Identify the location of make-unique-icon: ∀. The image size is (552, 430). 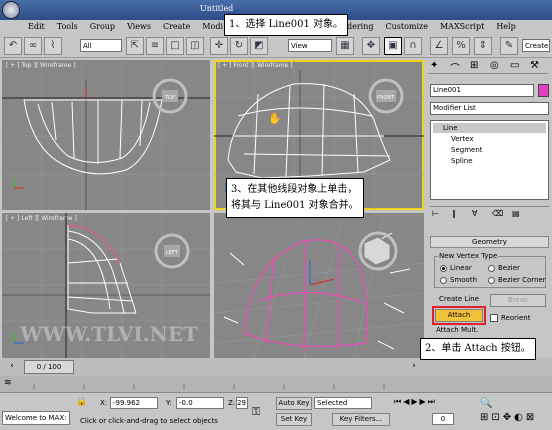
(474, 213).